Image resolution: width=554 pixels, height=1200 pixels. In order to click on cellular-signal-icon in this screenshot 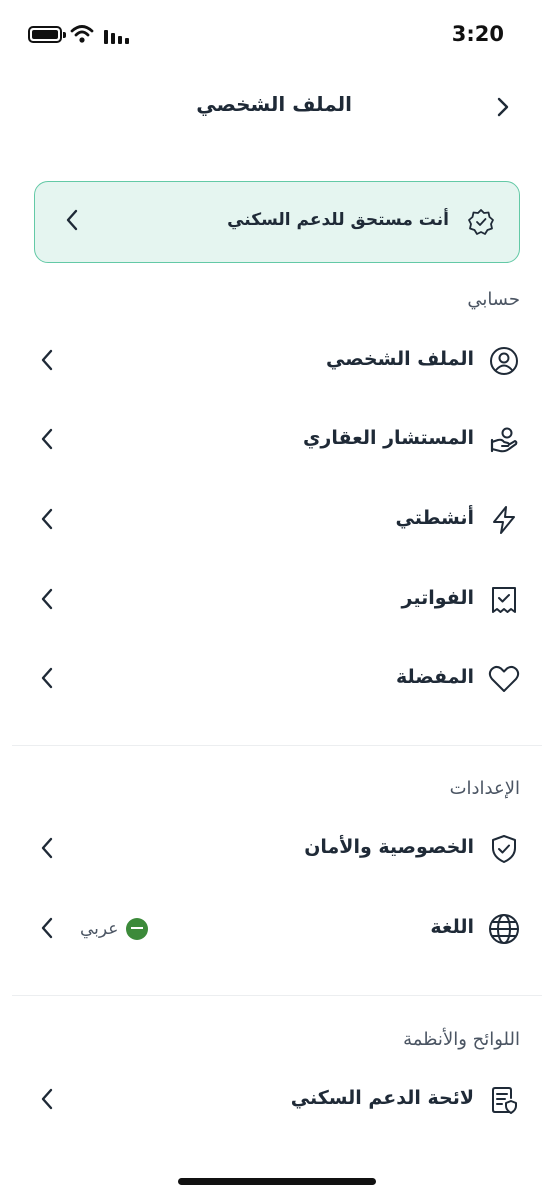, I will do `click(116, 36)`.